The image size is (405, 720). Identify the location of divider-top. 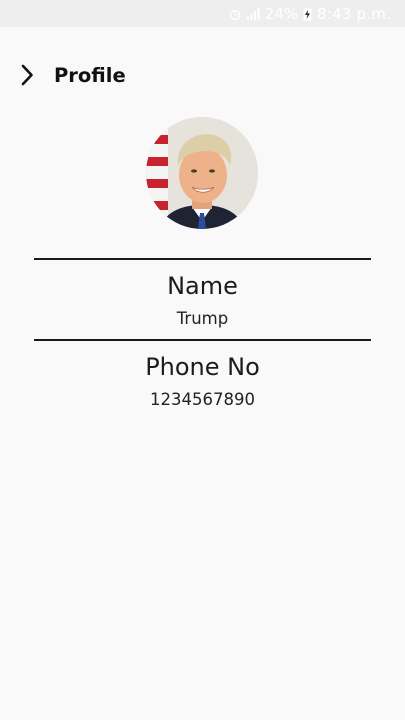
(202, 259).